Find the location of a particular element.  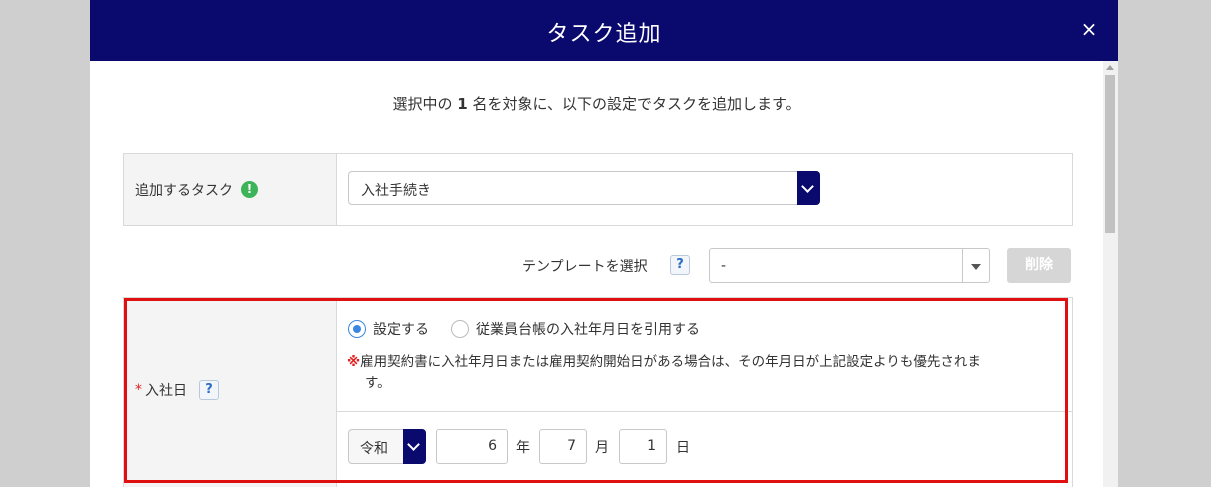

year-input: 6 is located at coordinates (472, 446).